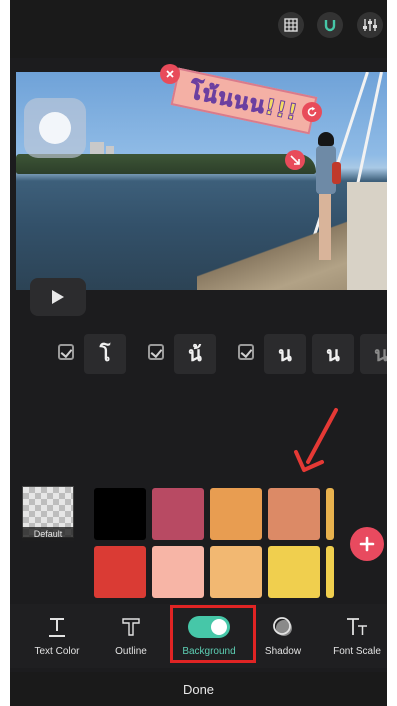 The width and height of the screenshot is (397, 706). I want to click on done-bar: Done, so click(198, 689).